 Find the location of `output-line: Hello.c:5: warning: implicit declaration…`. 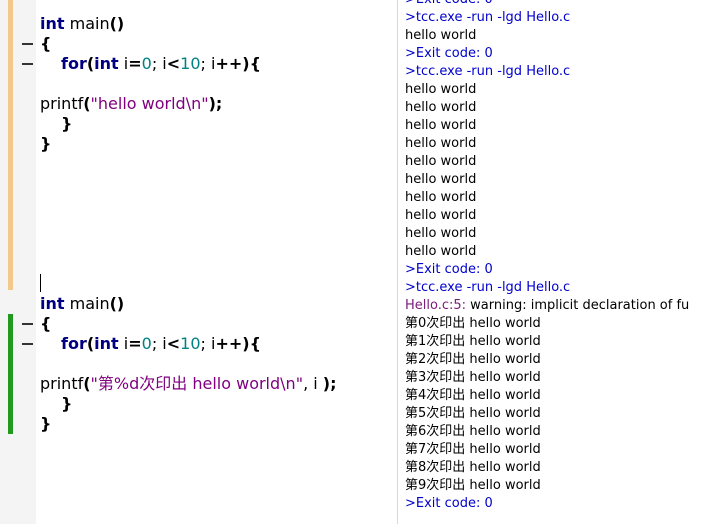

output-line: Hello.c:5: warning: implicit declaration… is located at coordinates (547, 306).